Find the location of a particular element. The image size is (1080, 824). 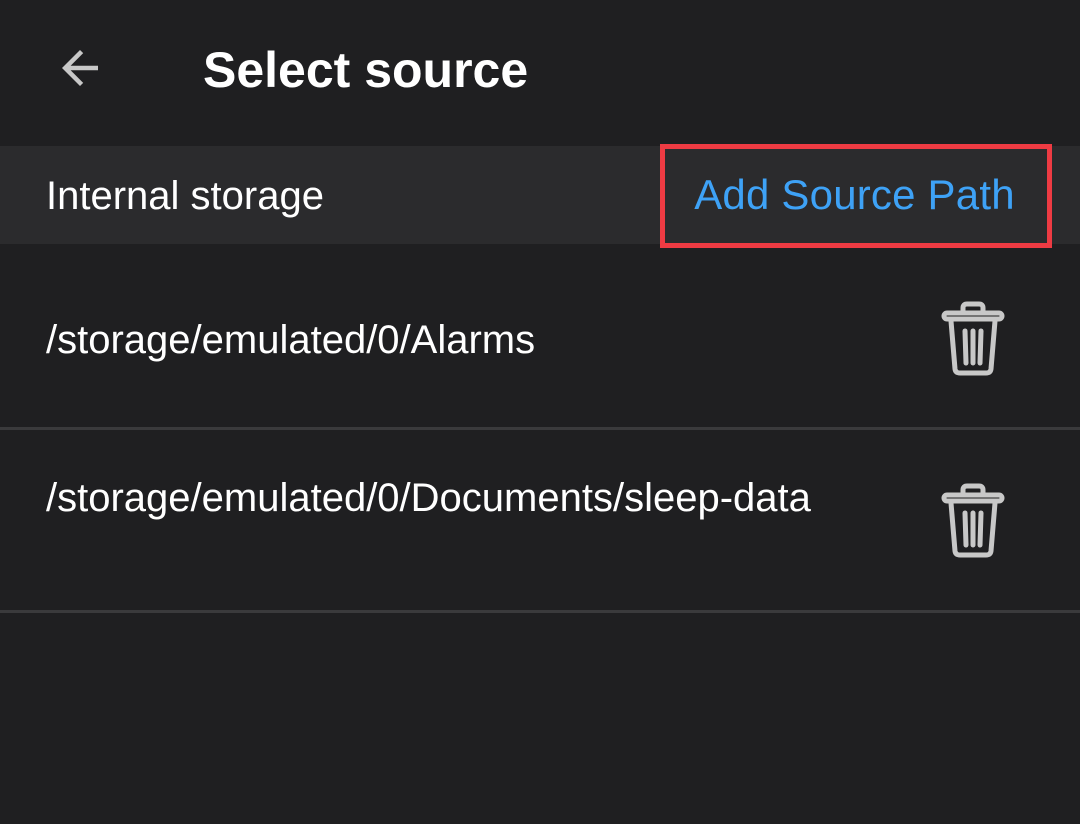

back-button is located at coordinates (80, 68).